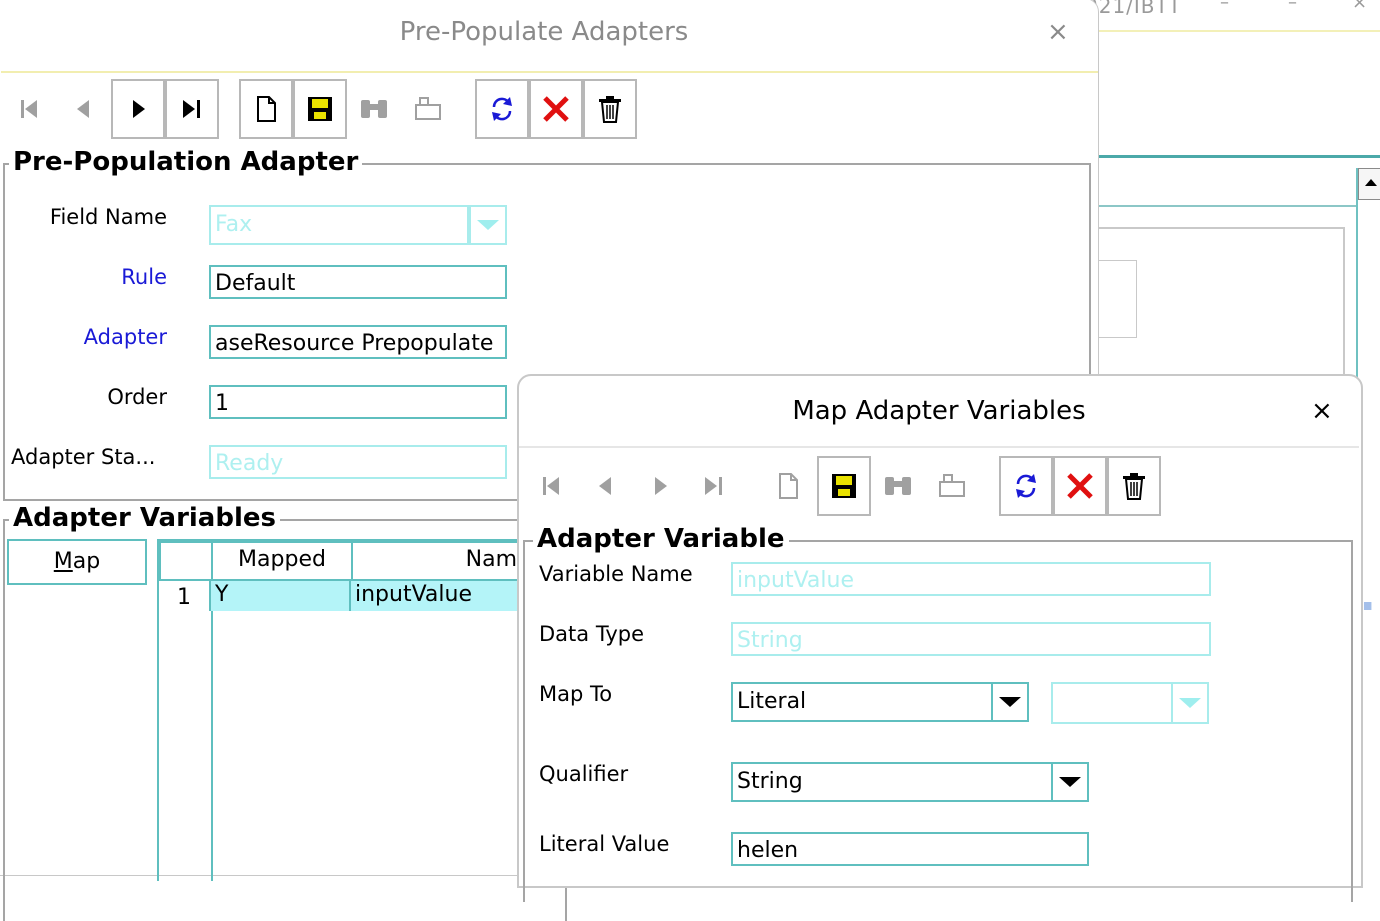 This screenshot has height=921, width=1380. I want to click on grid-cell-name: inputValue, so click(437, 596).